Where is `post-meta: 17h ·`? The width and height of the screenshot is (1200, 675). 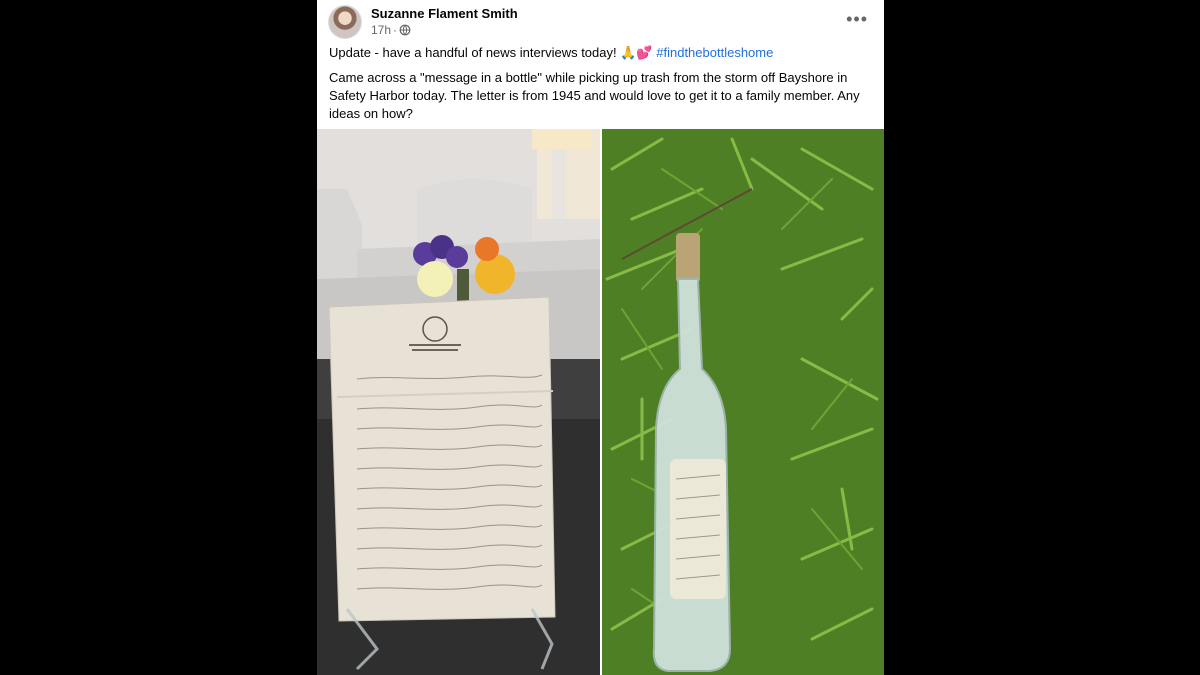
post-meta: 17h · is located at coordinates (391, 30).